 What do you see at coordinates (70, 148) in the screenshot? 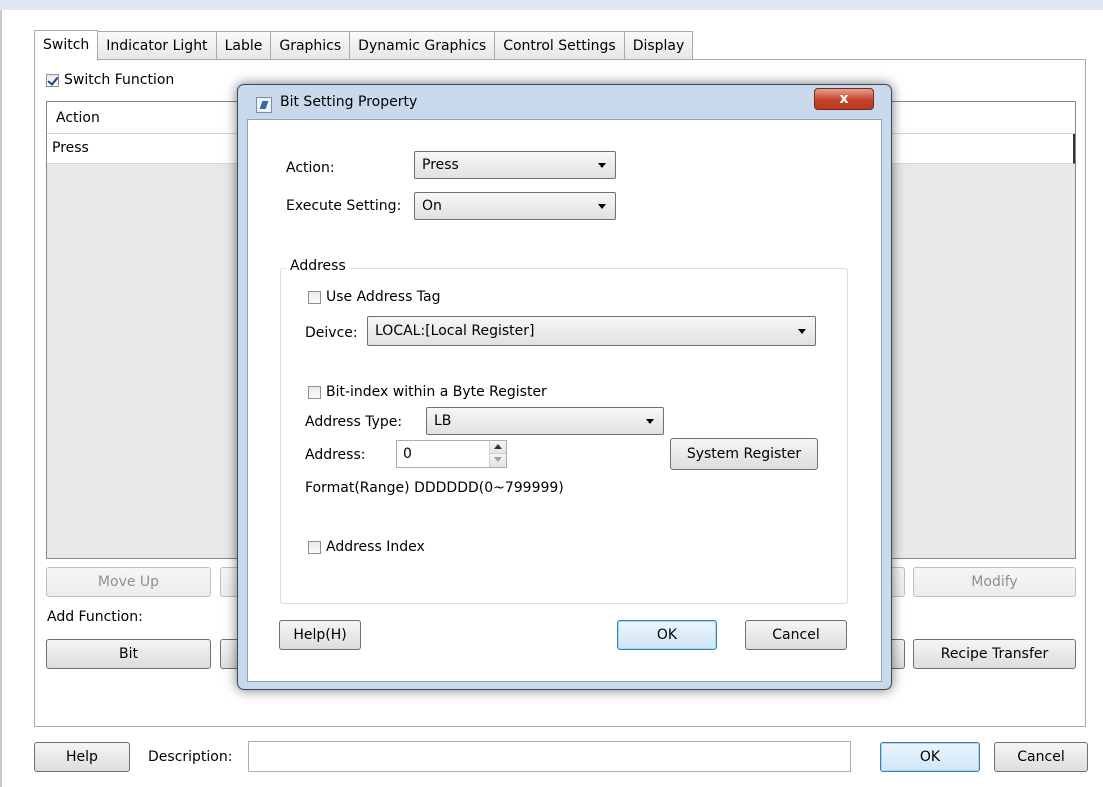
I see `row-action-cell: Press` at bounding box center [70, 148].